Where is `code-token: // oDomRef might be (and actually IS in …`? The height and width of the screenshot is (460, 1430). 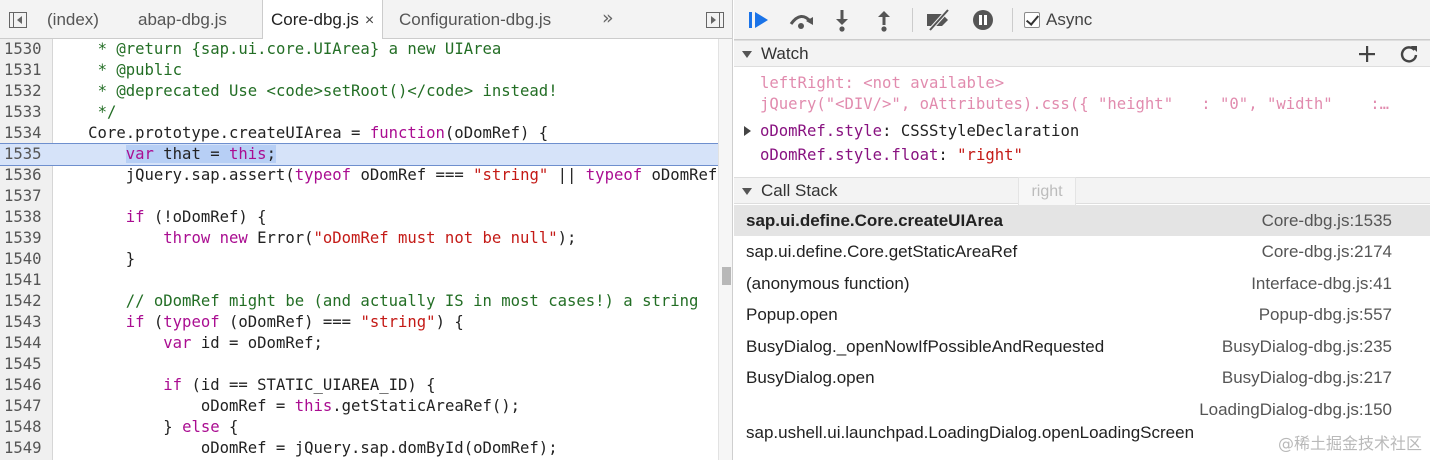 code-token: // oDomRef might be (and actually IS in … is located at coordinates (412, 301).